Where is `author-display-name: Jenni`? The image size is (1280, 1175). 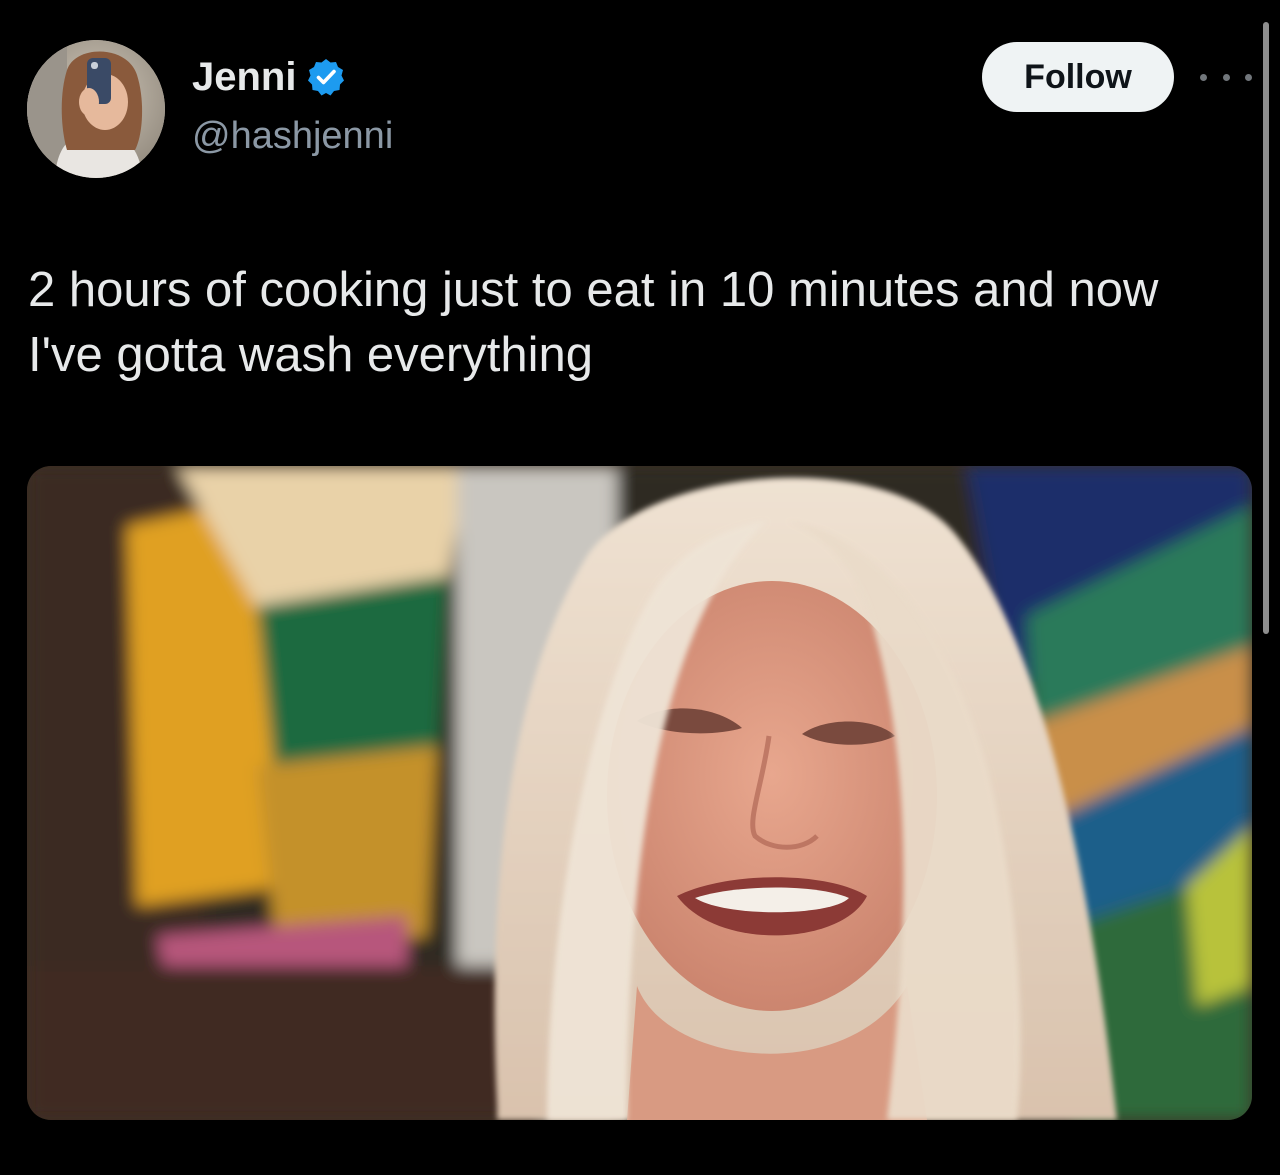
author-display-name: Jenni is located at coordinates (244, 77).